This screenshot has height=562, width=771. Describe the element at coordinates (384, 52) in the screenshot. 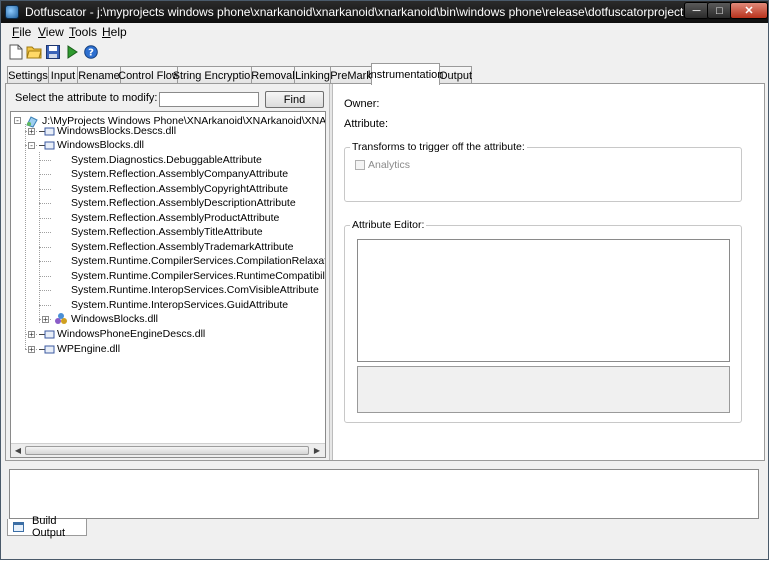

I see `toolbar: ?` at that location.